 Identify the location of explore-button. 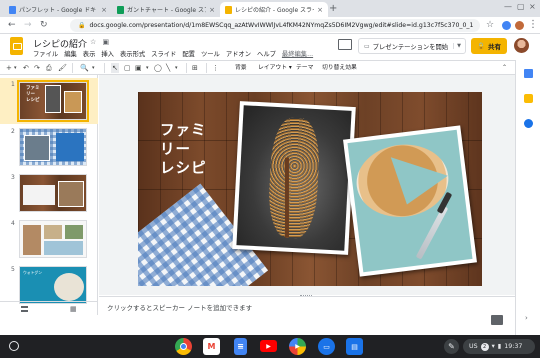
(497, 320).